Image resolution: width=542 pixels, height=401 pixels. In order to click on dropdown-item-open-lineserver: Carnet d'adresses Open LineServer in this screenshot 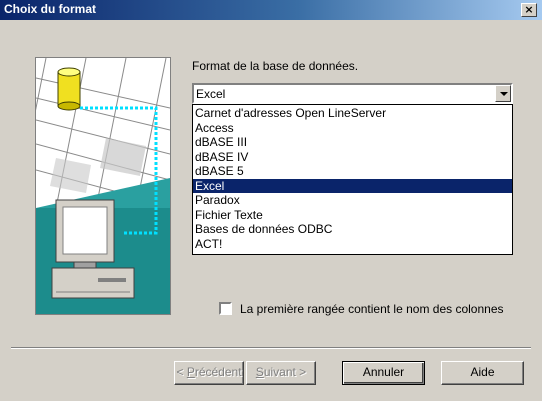, I will do `click(352, 113)`.